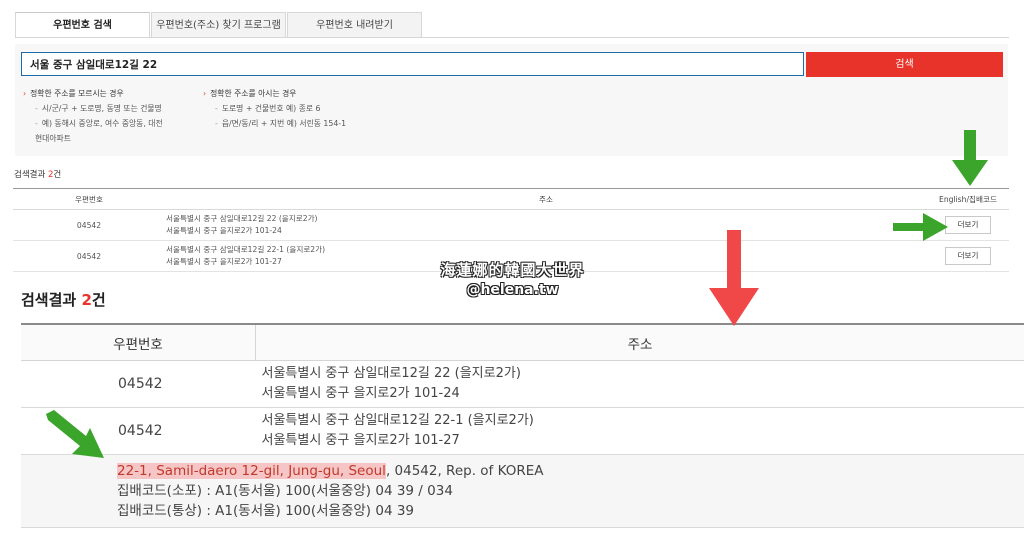  What do you see at coordinates (285, 491) in the screenshot?
I see `delivery-code-parcel: 집배코드(소포) : A1(동서울) 100(서울중앙) 04 39 / 034` at bounding box center [285, 491].